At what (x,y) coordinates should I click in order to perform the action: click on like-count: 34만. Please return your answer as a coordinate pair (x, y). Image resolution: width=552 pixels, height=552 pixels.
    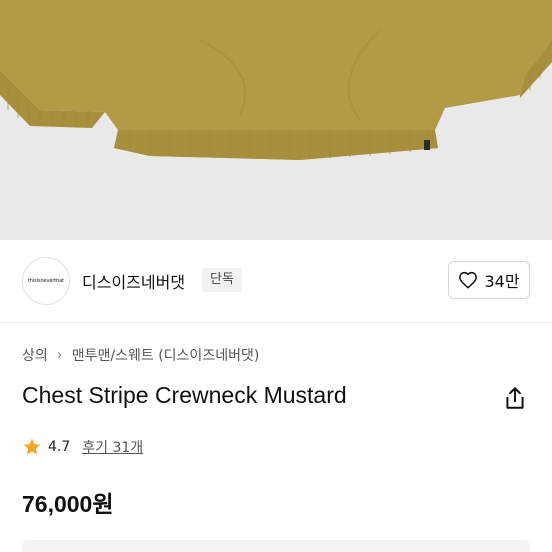
    Looking at the image, I should click on (502, 281).